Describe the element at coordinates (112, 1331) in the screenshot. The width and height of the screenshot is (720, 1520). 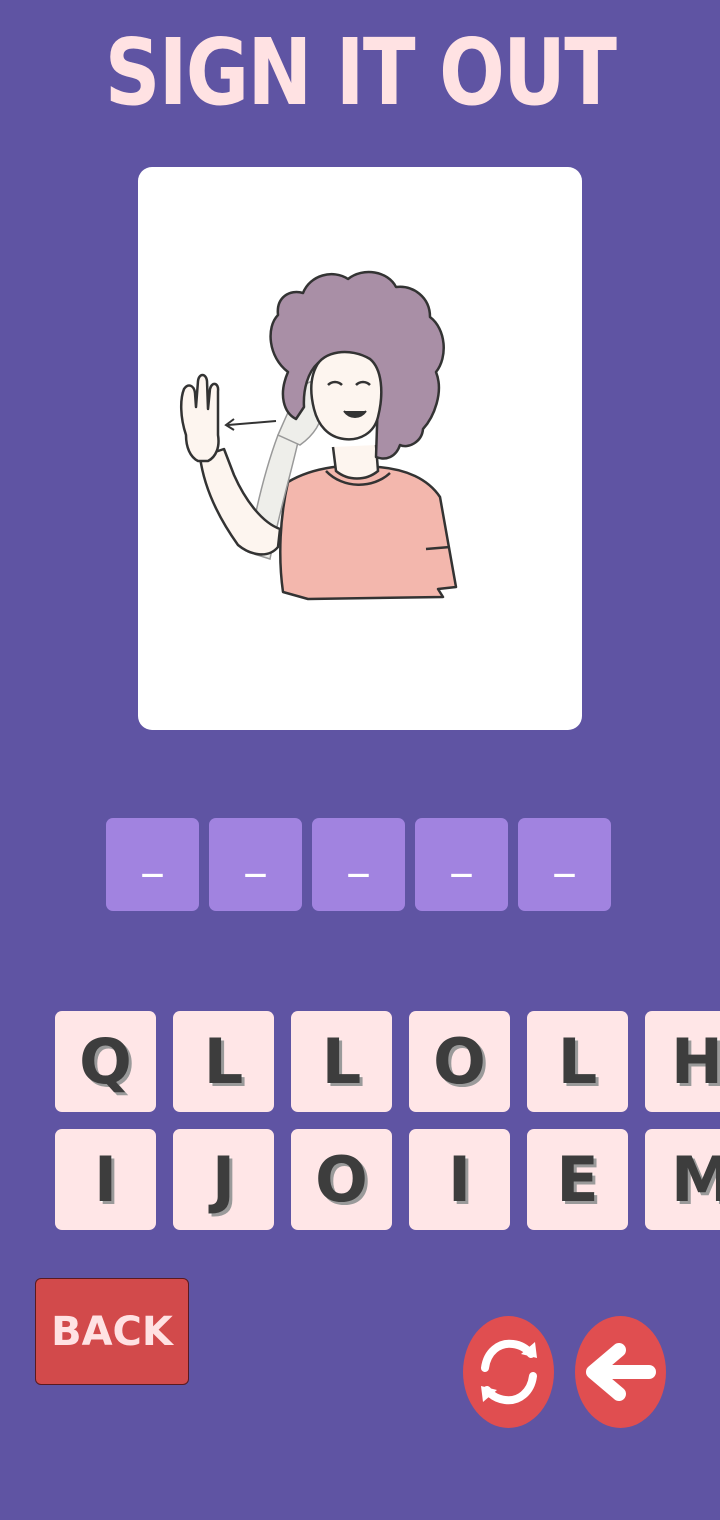
I see `back-button: BACK` at that location.